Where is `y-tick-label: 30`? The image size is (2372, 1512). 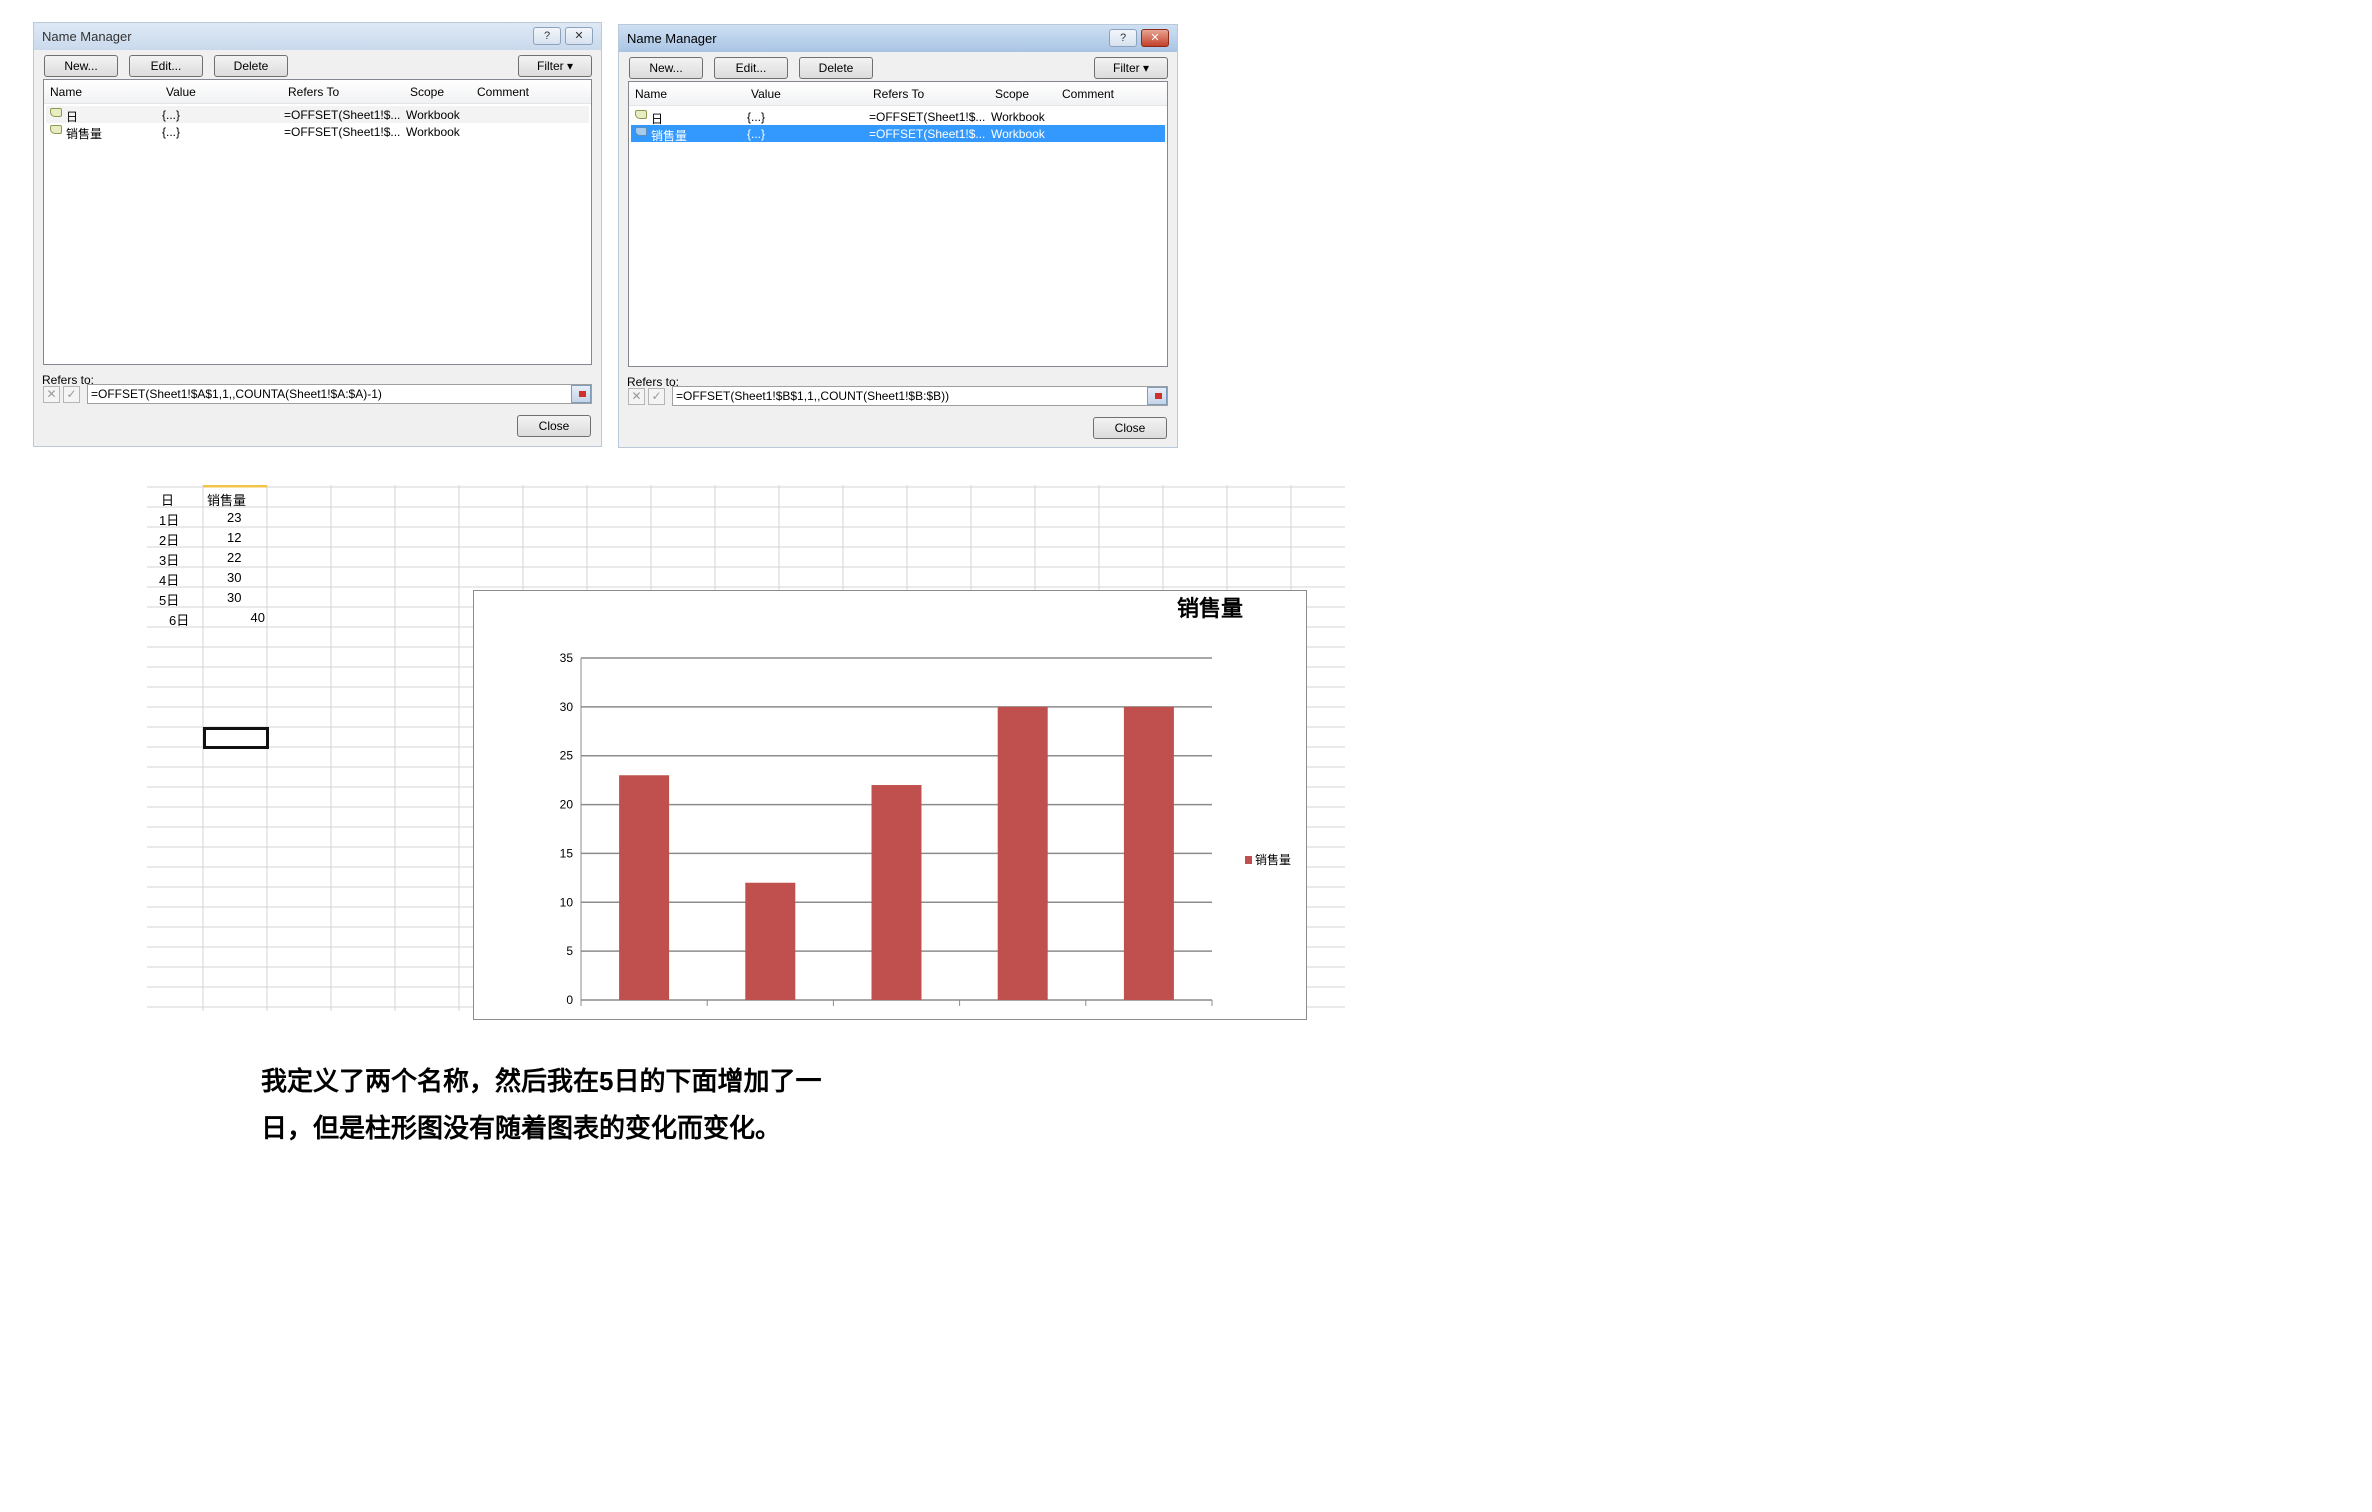
y-tick-label: 30 is located at coordinates (567, 707).